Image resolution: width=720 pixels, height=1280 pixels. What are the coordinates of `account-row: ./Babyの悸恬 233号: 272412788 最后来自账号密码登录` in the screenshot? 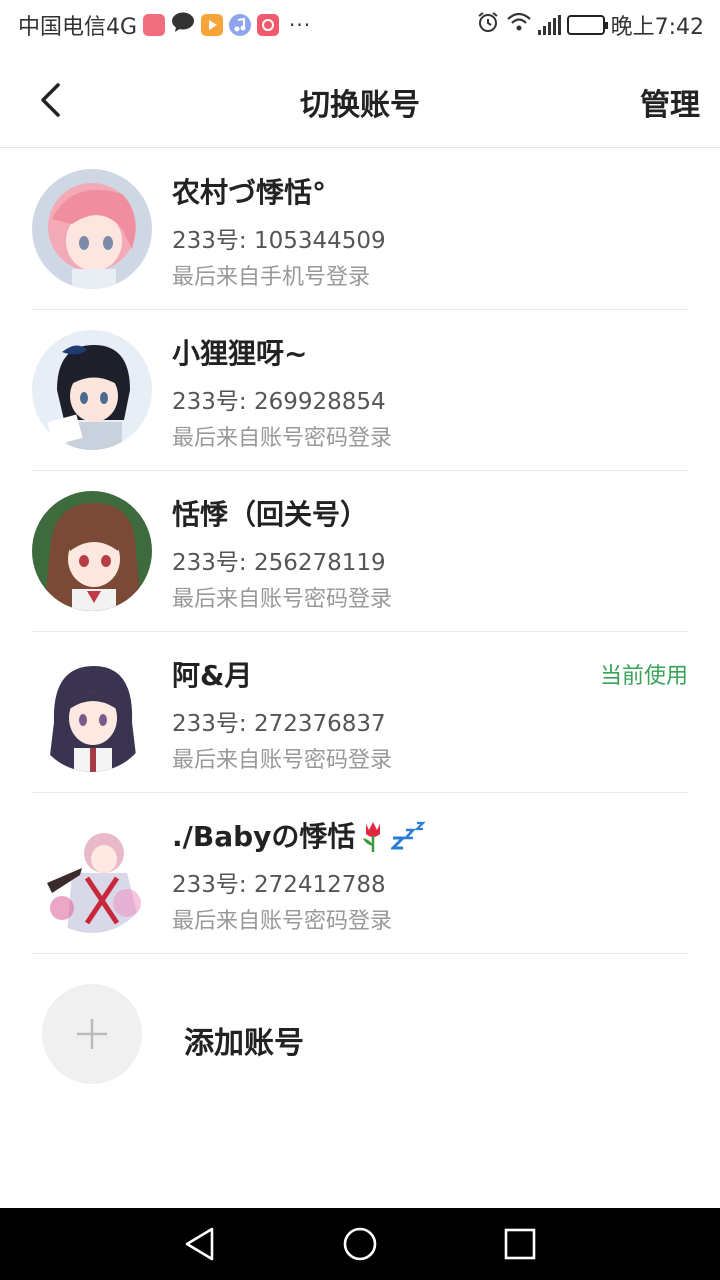 It's located at (360, 873).